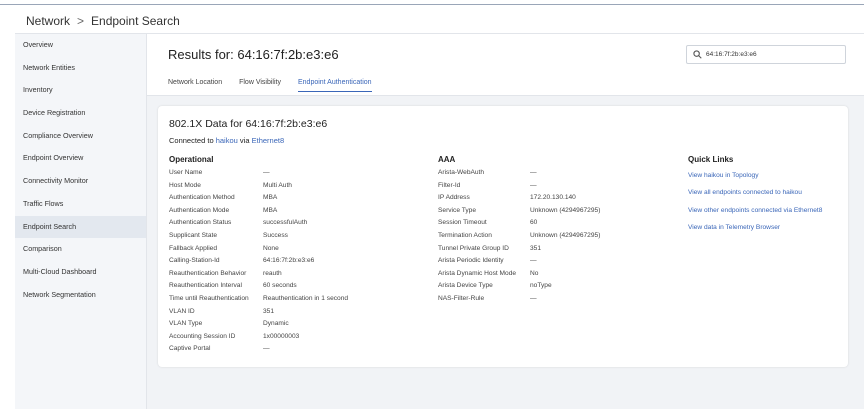  Describe the element at coordinates (771, 54) in the screenshot. I see `search-input` at that location.